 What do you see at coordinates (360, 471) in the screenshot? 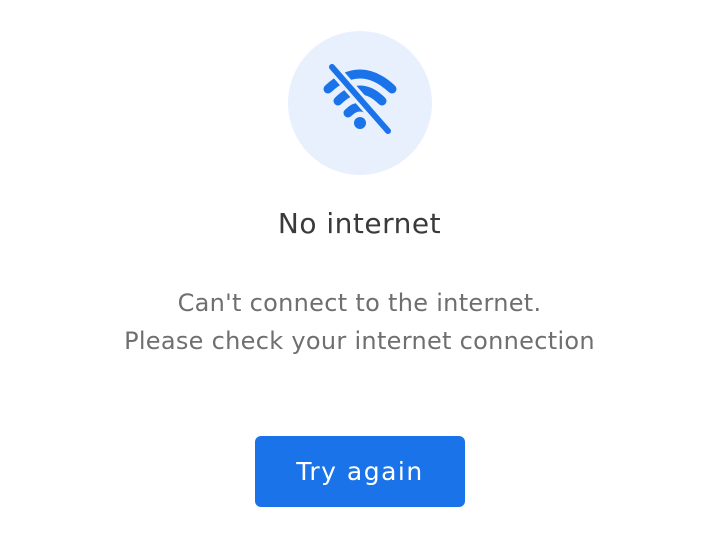
I see `try-again-button: Try again` at bounding box center [360, 471].